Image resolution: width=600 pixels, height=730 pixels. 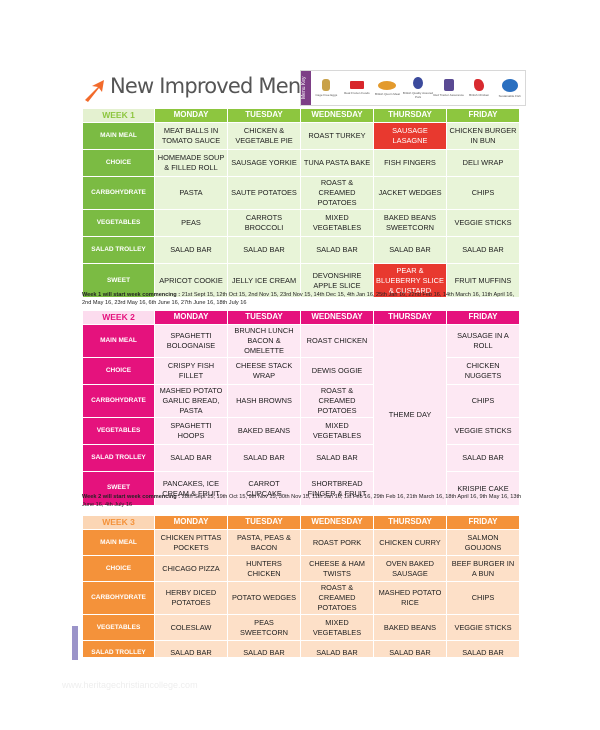 I want to click on menu-cell: COLESLAW, so click(x=191, y=628).